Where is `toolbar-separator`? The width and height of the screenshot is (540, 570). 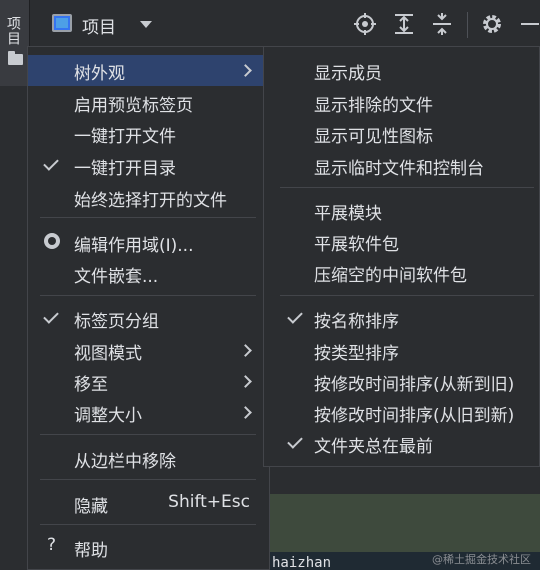
toolbar-separator is located at coordinates (467, 25).